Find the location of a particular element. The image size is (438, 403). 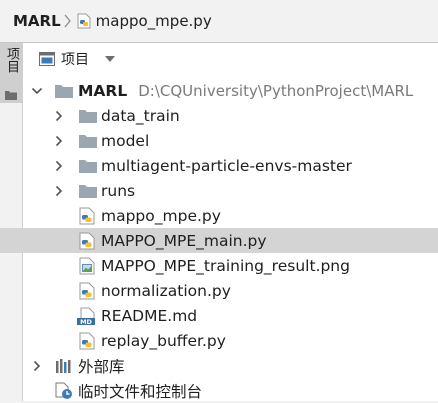

tree-folder: model is located at coordinates (219, 140).